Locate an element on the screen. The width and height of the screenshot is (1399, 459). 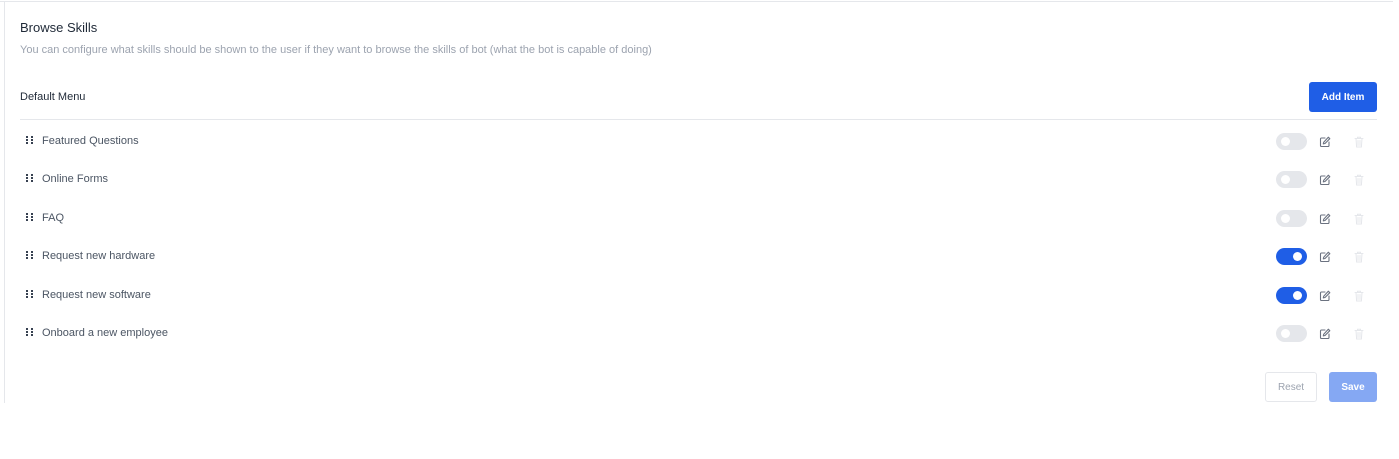
section-divider is located at coordinates (698, 119).